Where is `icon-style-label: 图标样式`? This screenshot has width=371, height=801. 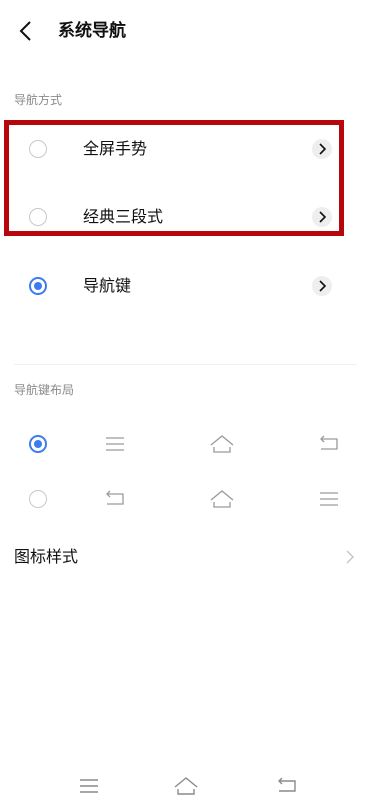
icon-style-label: 图标样式 is located at coordinates (46, 556).